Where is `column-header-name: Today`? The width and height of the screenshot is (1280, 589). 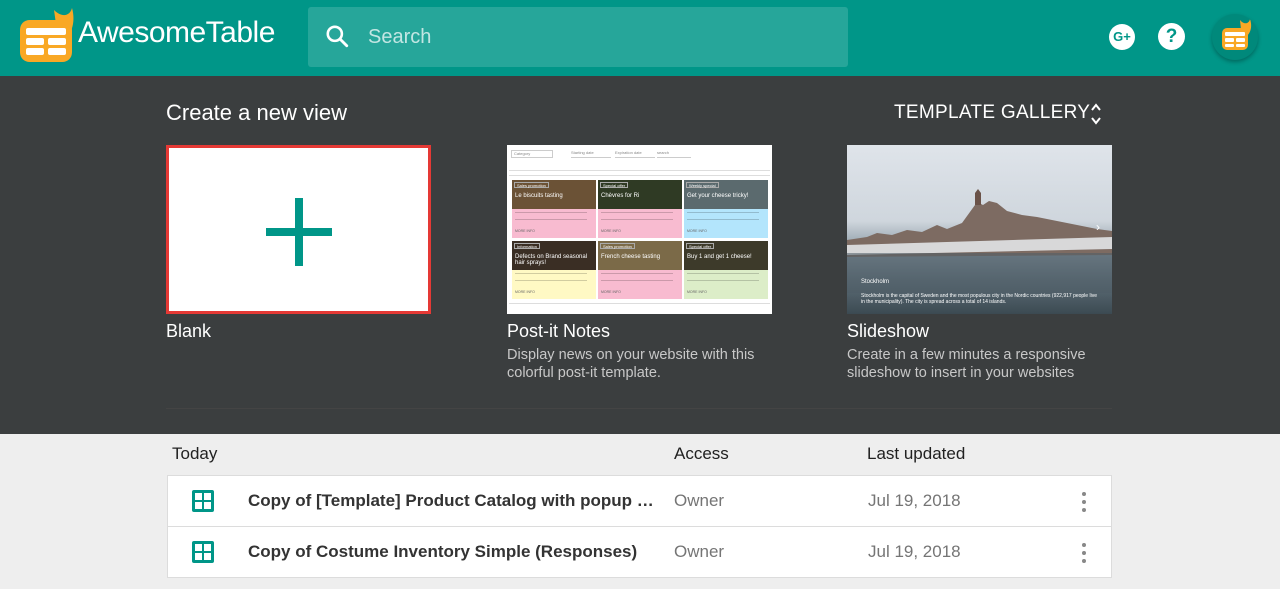
column-header-name: Today is located at coordinates (195, 453).